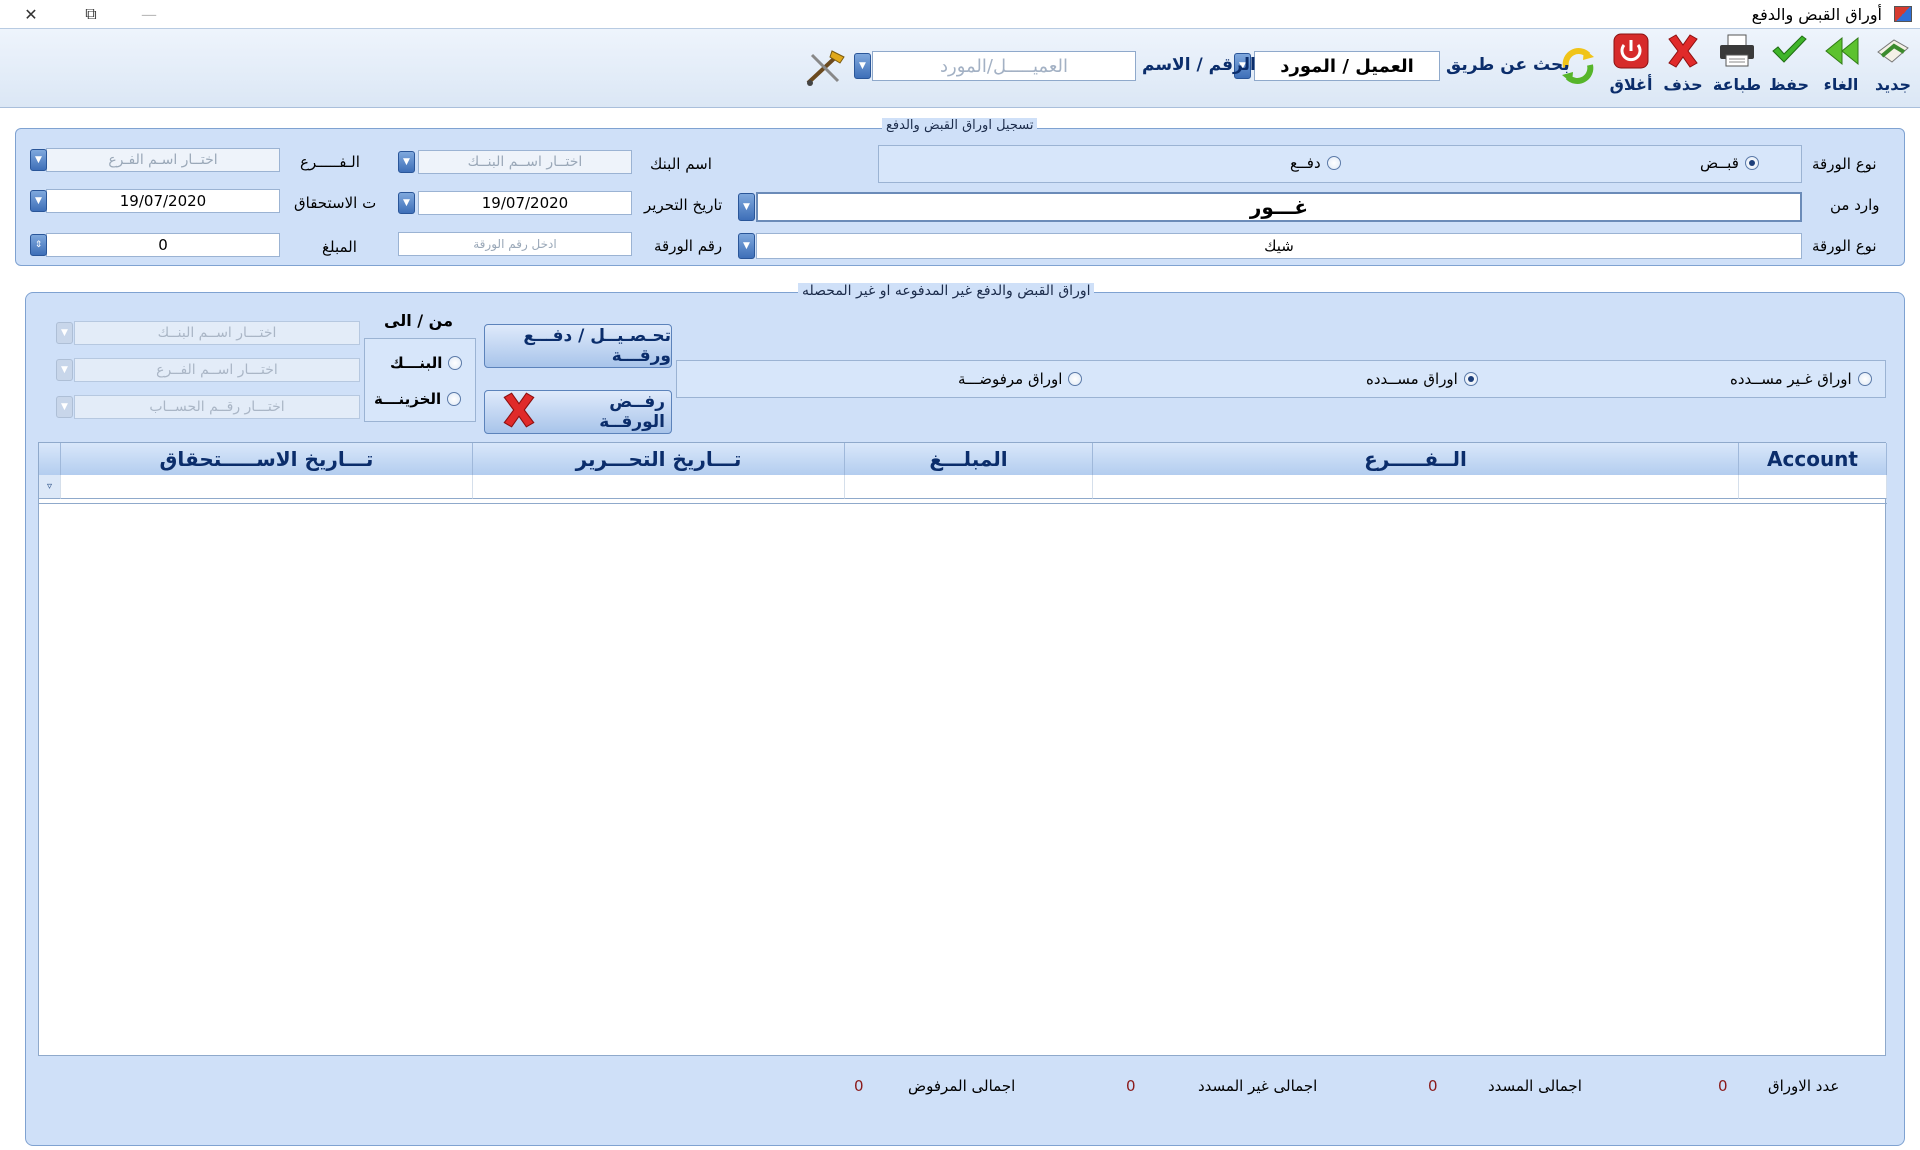 The height and width of the screenshot is (1150, 1920). I want to click on write-date-dropdown-icon: ▼, so click(406, 203).